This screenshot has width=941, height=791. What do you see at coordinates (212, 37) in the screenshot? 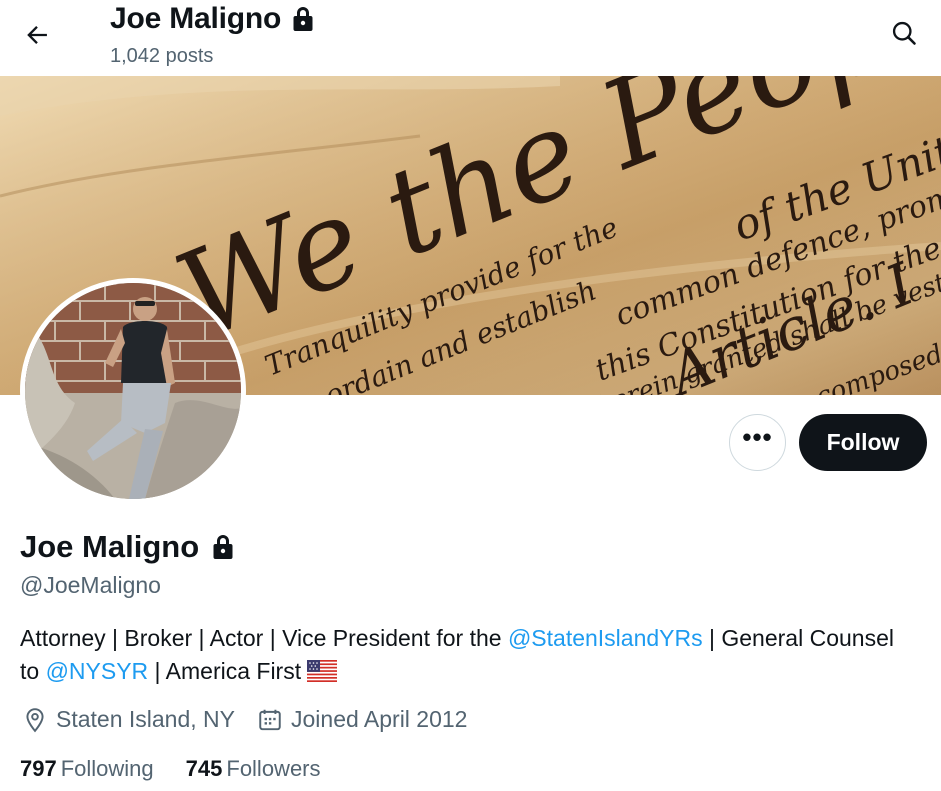
I see `header-title: Joe Maligno 1,042 posts` at bounding box center [212, 37].